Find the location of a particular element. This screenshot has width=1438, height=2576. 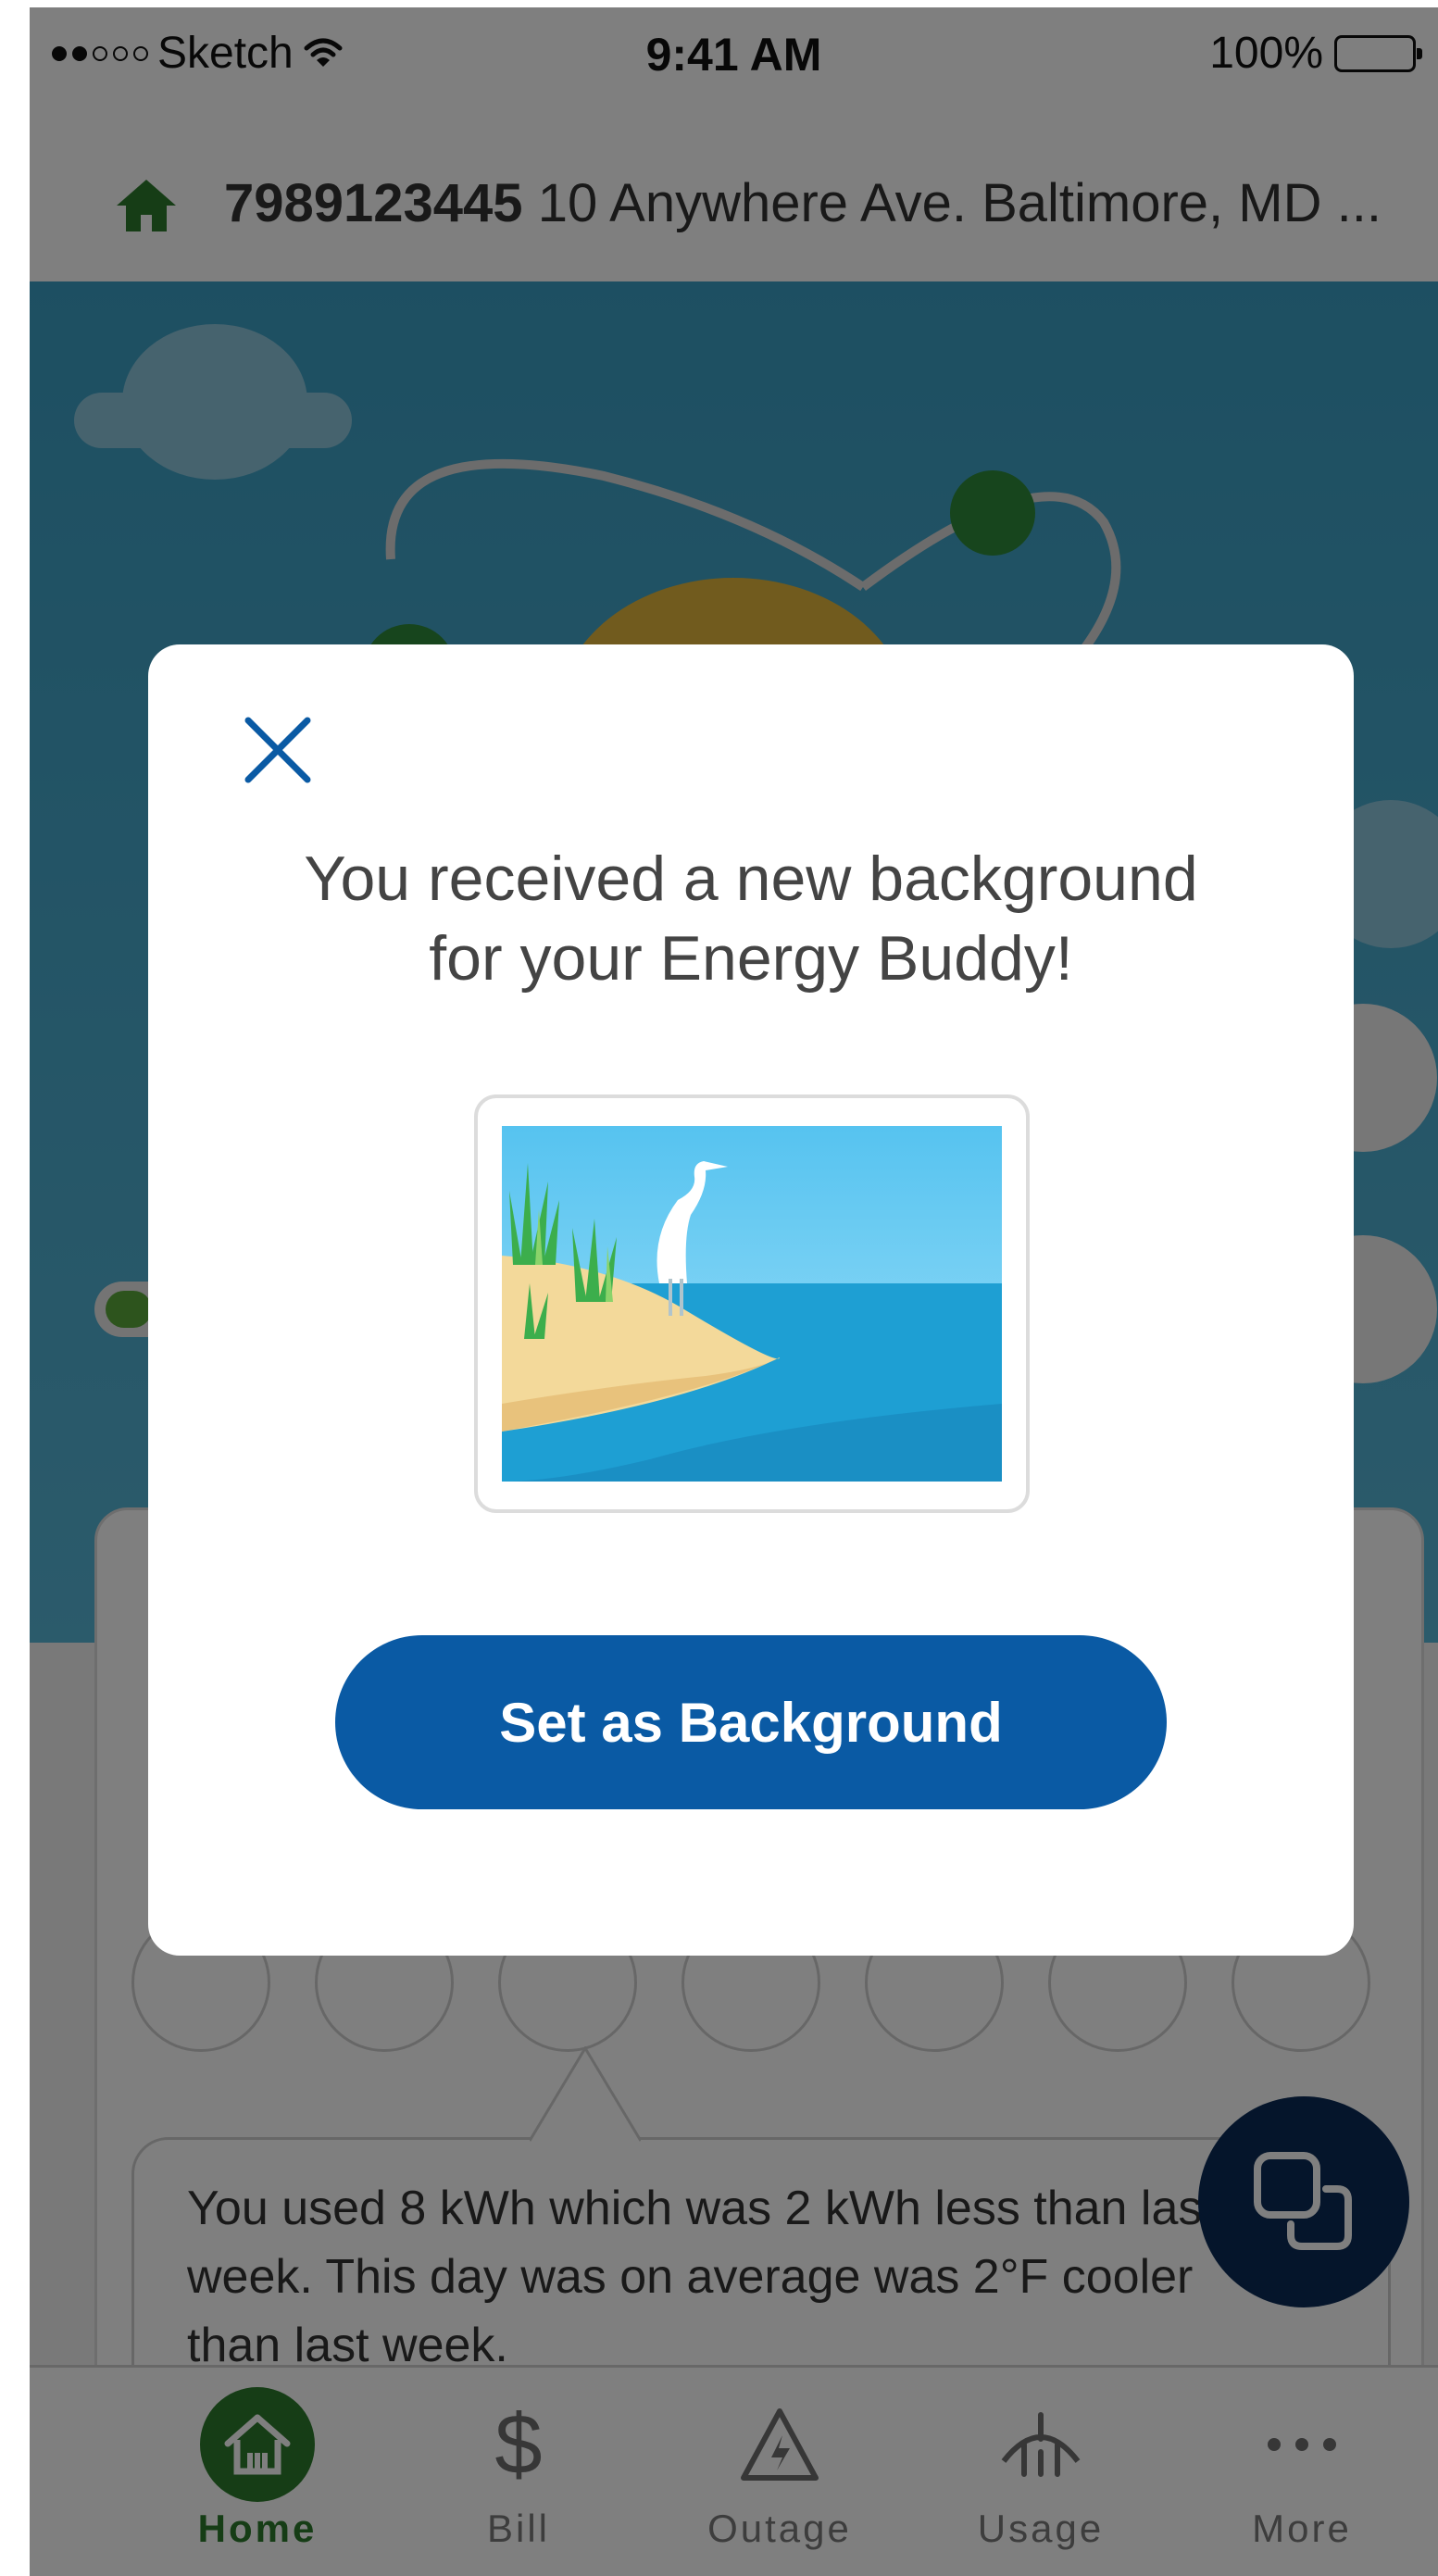

background-thumbnail is located at coordinates (752, 1303).